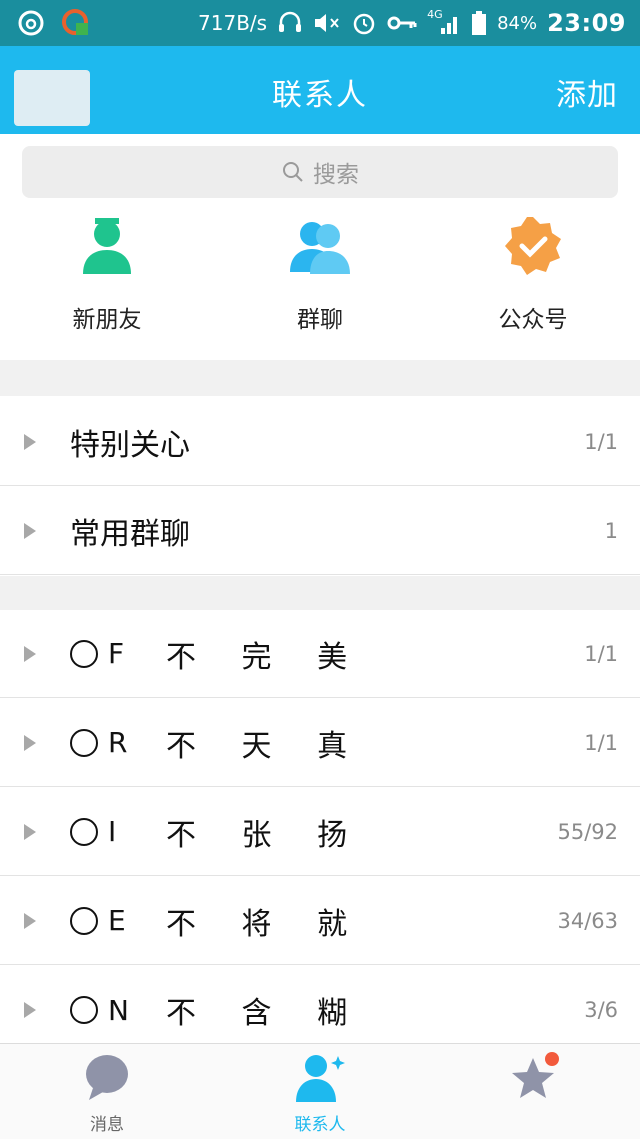  Describe the element at coordinates (320, 442) in the screenshot. I see `group-row-special-care: 特别关心 1/1` at that location.